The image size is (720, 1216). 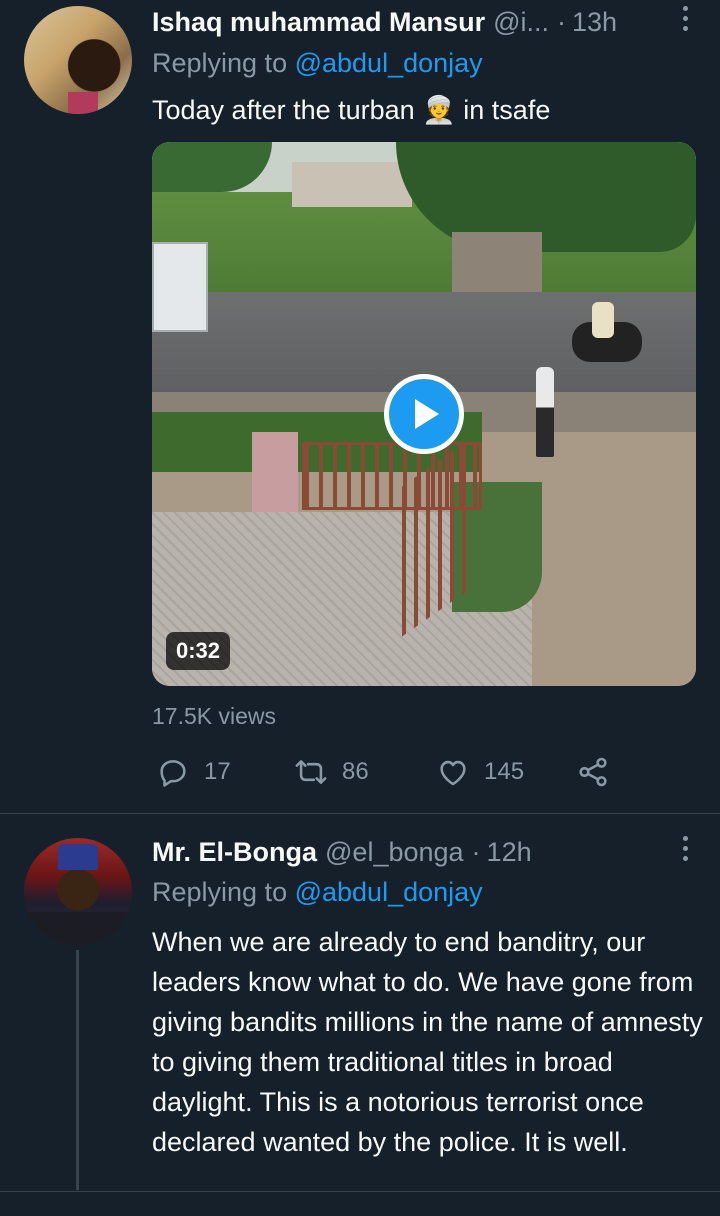 I want to click on share-button, so click(x=600, y=772).